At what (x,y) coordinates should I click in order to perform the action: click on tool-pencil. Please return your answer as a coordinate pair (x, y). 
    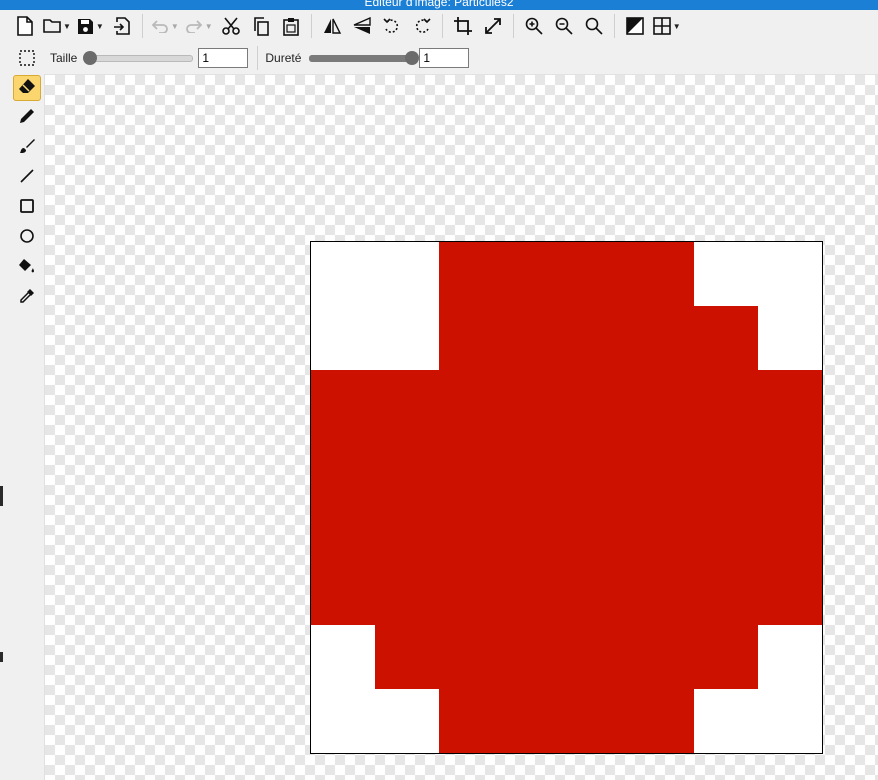
    Looking at the image, I should click on (27, 118).